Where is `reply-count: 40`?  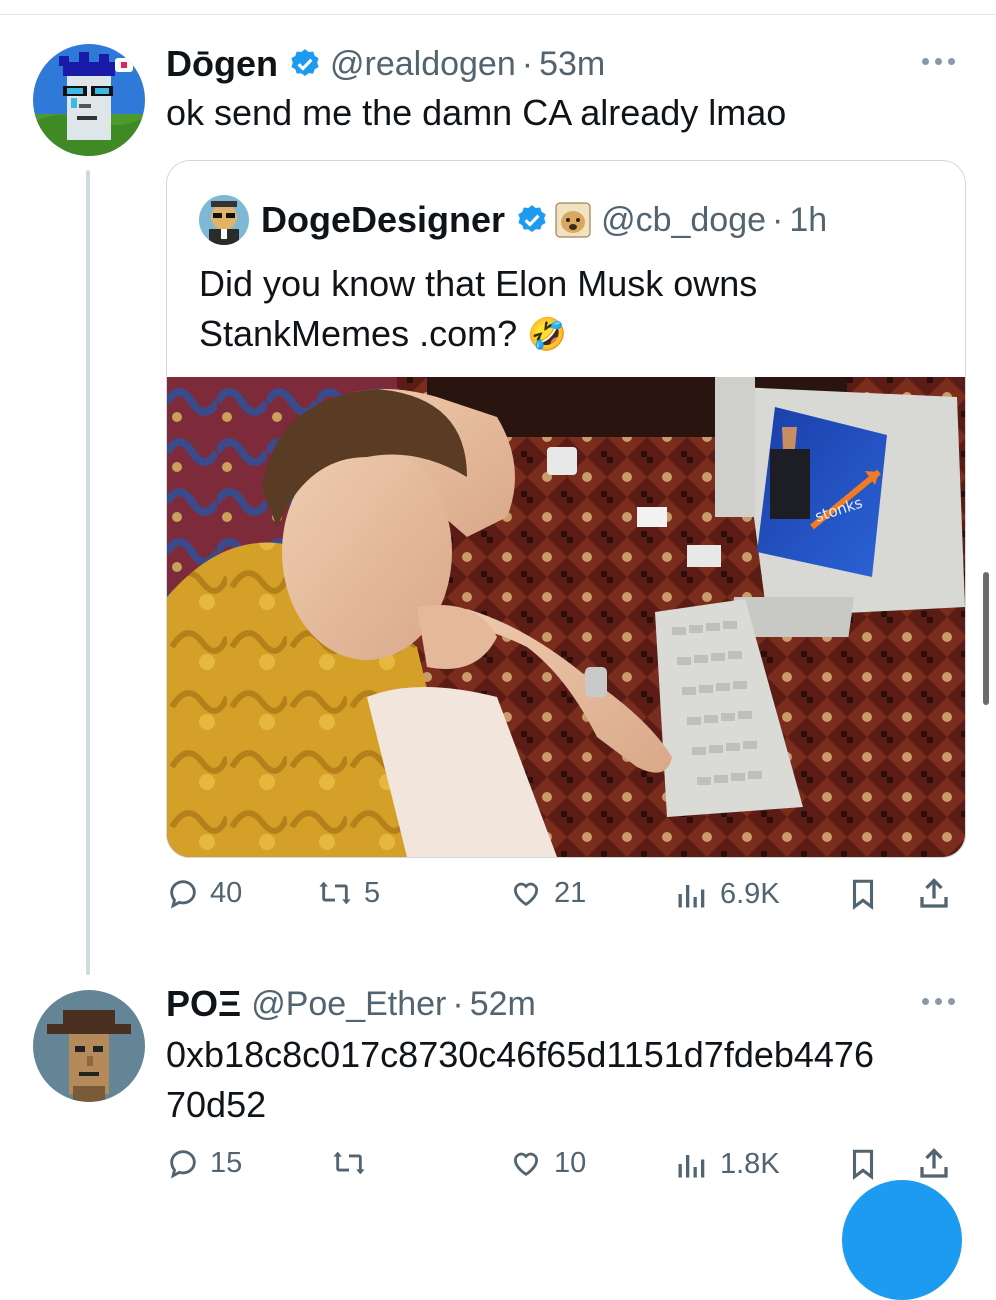
reply-count: 40 is located at coordinates (226, 892).